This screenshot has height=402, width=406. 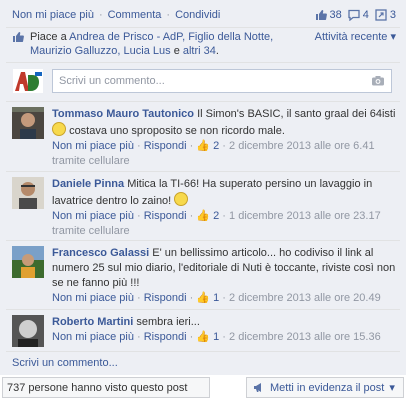 What do you see at coordinates (381, 15) in the screenshot?
I see `share-icon` at bounding box center [381, 15].